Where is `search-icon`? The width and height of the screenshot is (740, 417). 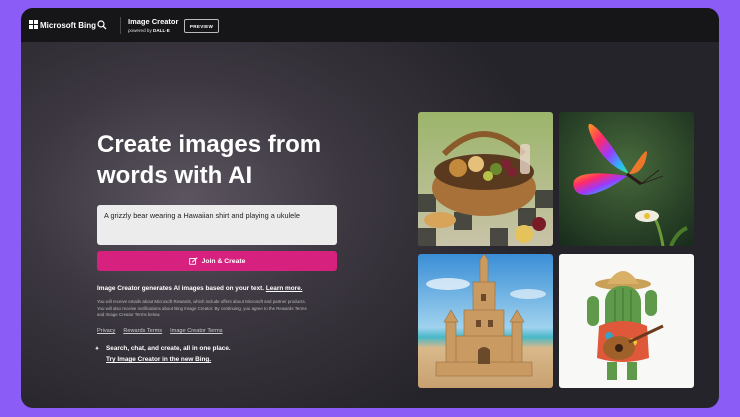 search-icon is located at coordinates (102, 25).